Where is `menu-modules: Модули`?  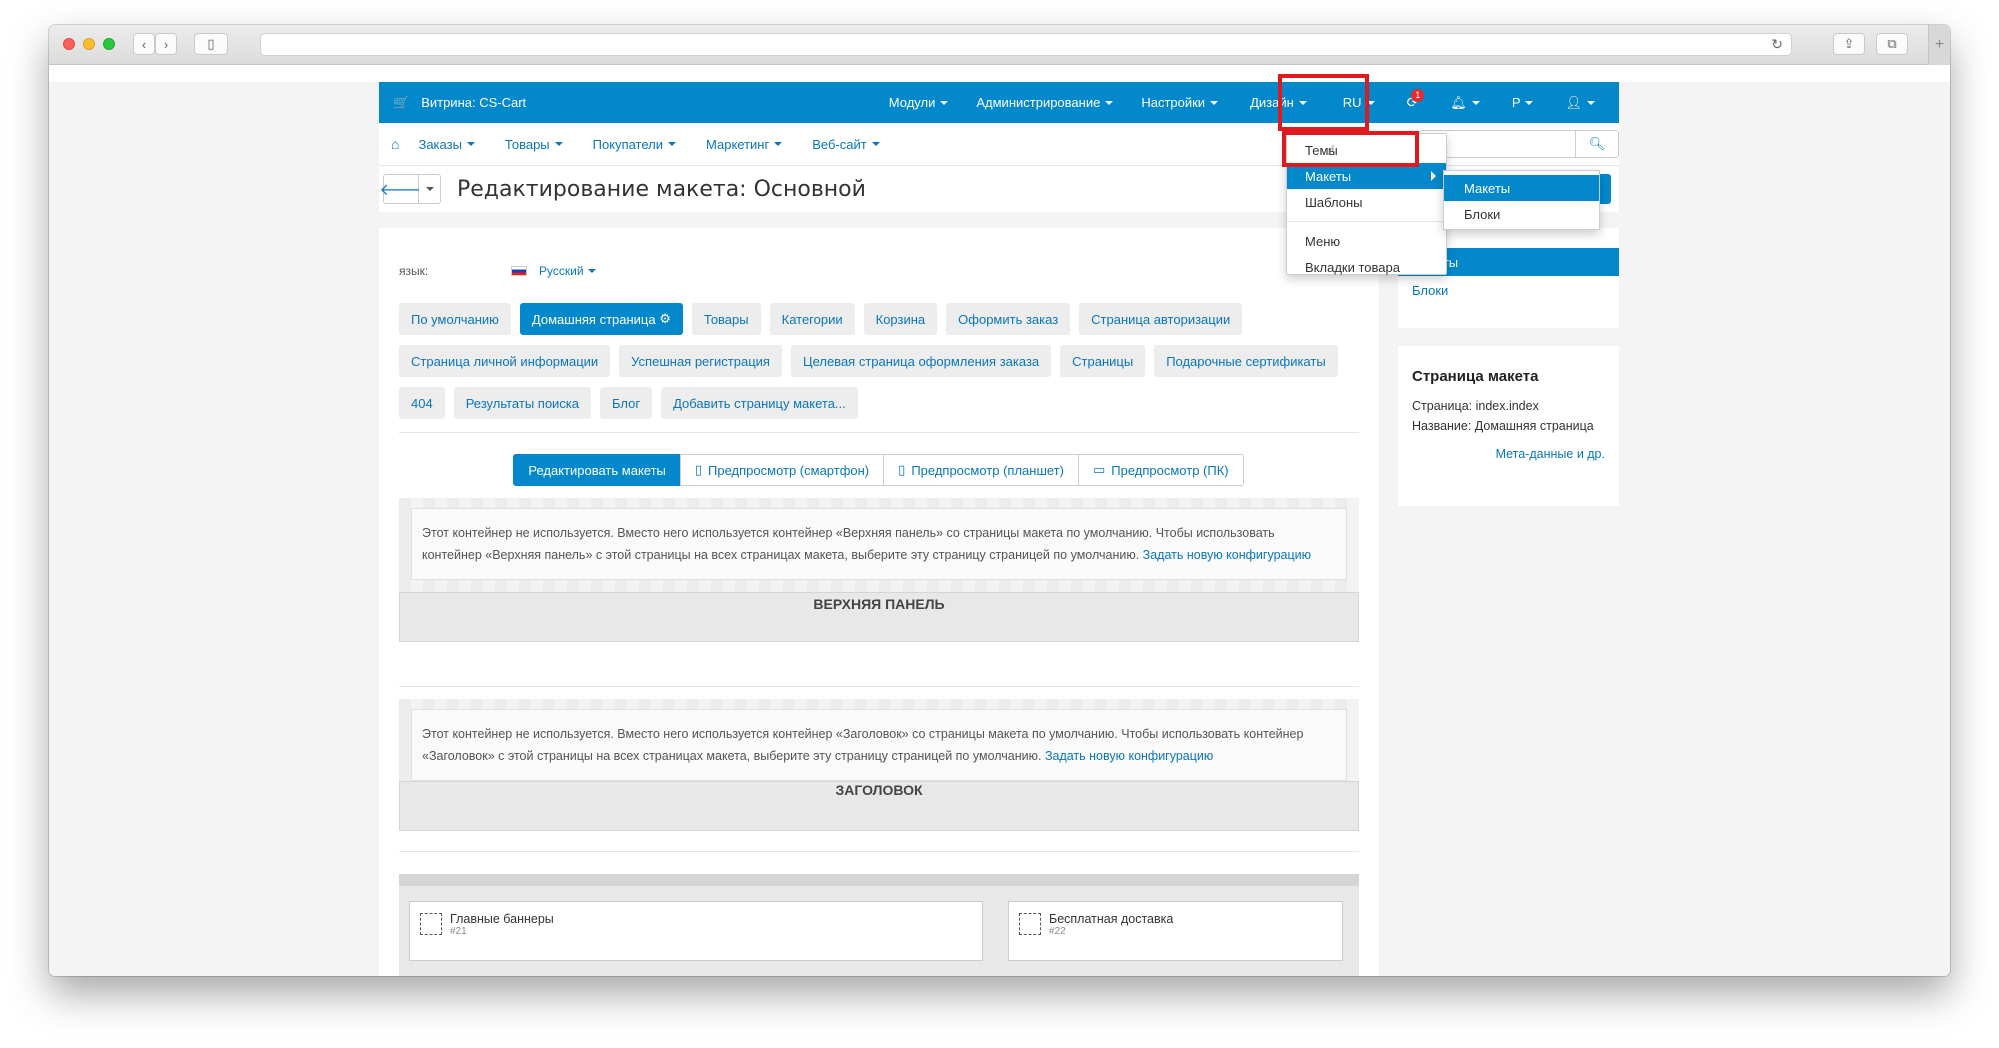 menu-modules: Модули is located at coordinates (919, 102).